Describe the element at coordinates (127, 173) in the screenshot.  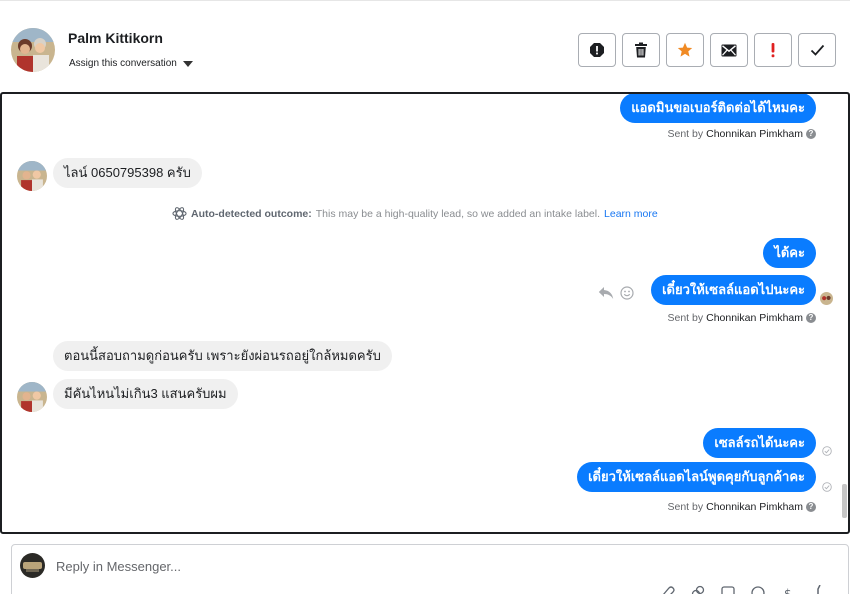
I see `incoming-message: ไลน์ 0650795398 ครับ` at that location.